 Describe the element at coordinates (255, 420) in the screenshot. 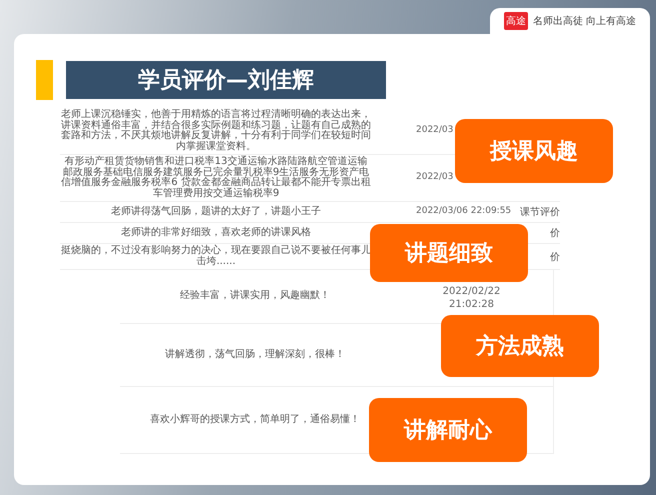

I see `review-text: 喜欢小辉哥的授课方式，简单明了，通俗易懂！` at that location.